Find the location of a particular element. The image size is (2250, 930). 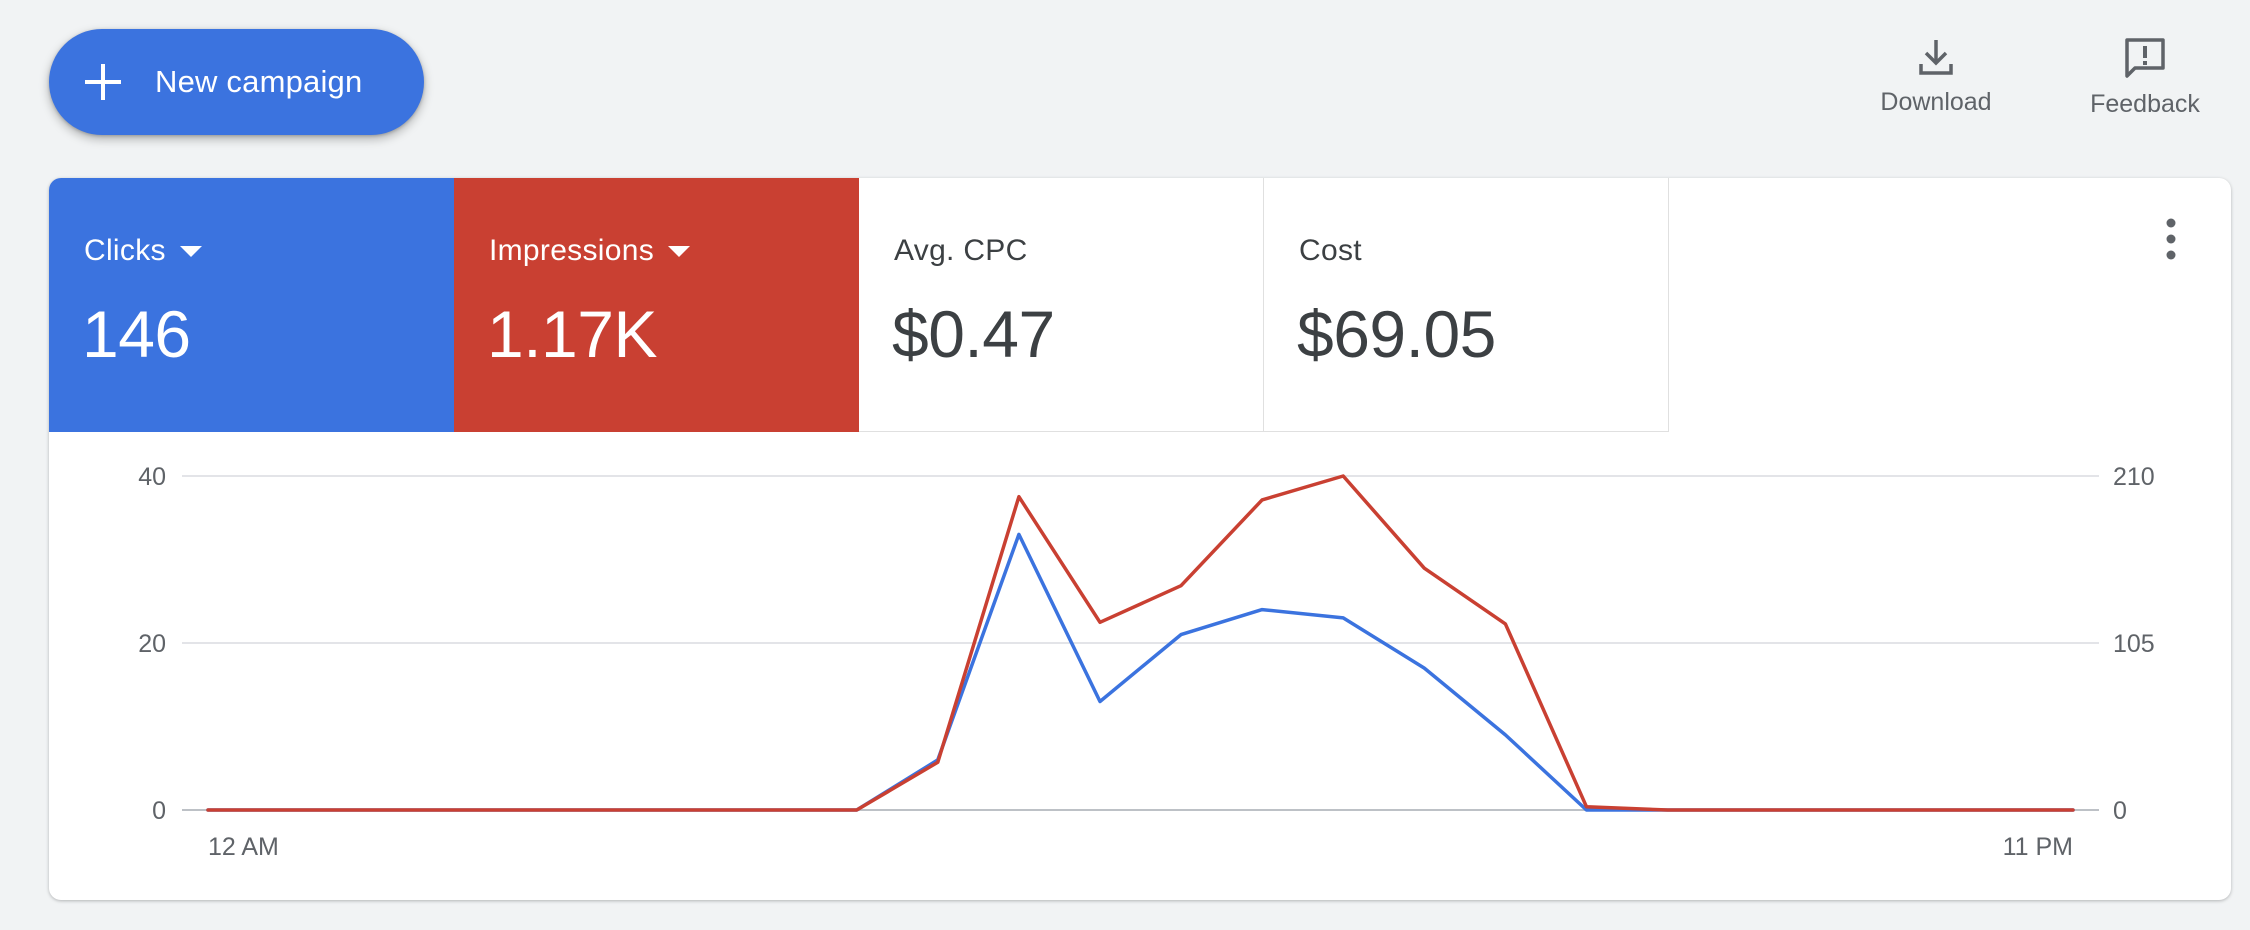

y-left-tick-label: 20 is located at coordinates (152, 644).